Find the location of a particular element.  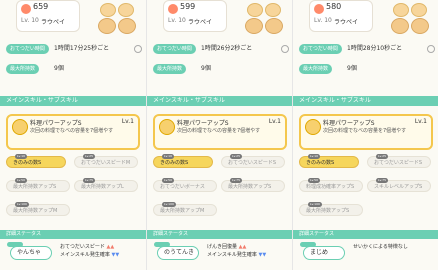

subskill-label: おてつだいスピードS is located at coordinates (252, 163).